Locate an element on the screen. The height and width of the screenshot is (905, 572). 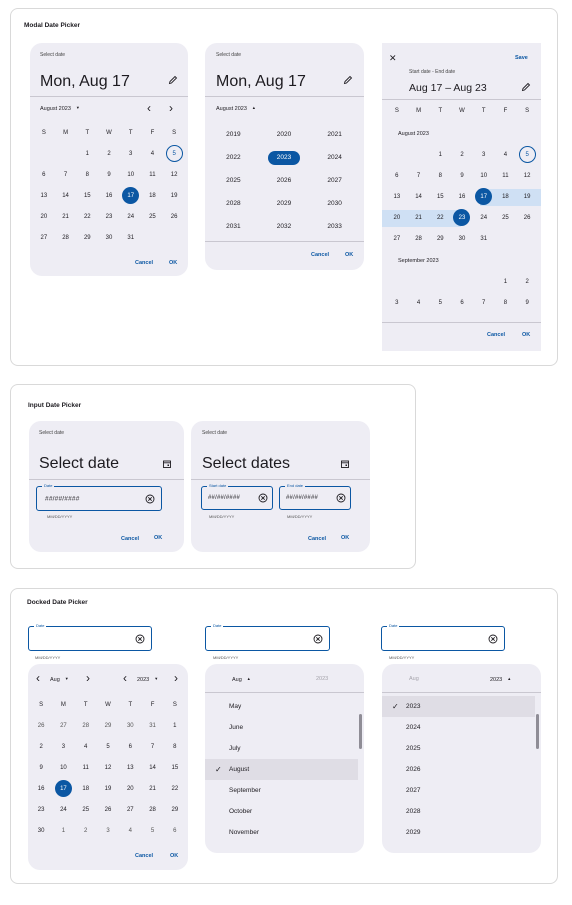
selected-day: 17 is located at coordinates (63, 788).